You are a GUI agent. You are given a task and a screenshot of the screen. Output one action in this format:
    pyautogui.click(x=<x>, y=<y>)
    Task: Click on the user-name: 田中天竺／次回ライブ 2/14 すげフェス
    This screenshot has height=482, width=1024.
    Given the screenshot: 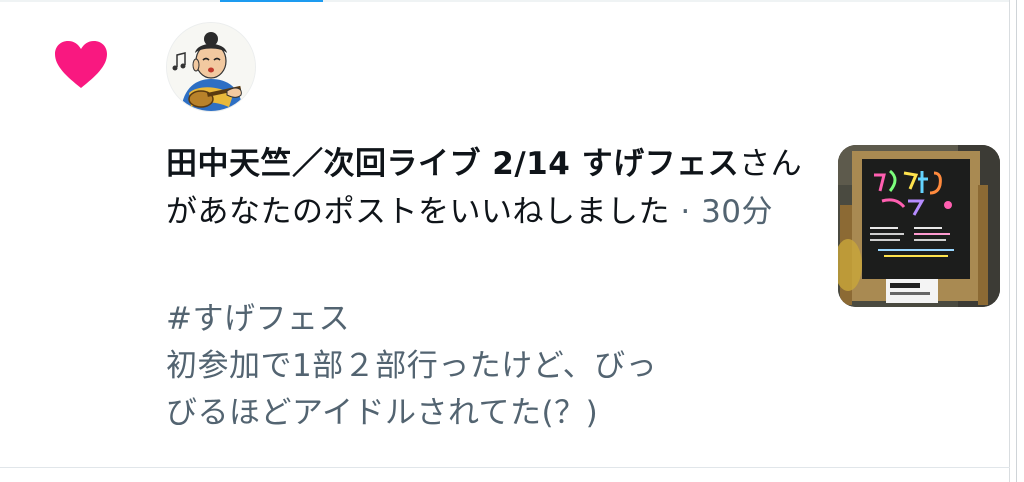 What is the action you would take?
    pyautogui.click(x=452, y=164)
    